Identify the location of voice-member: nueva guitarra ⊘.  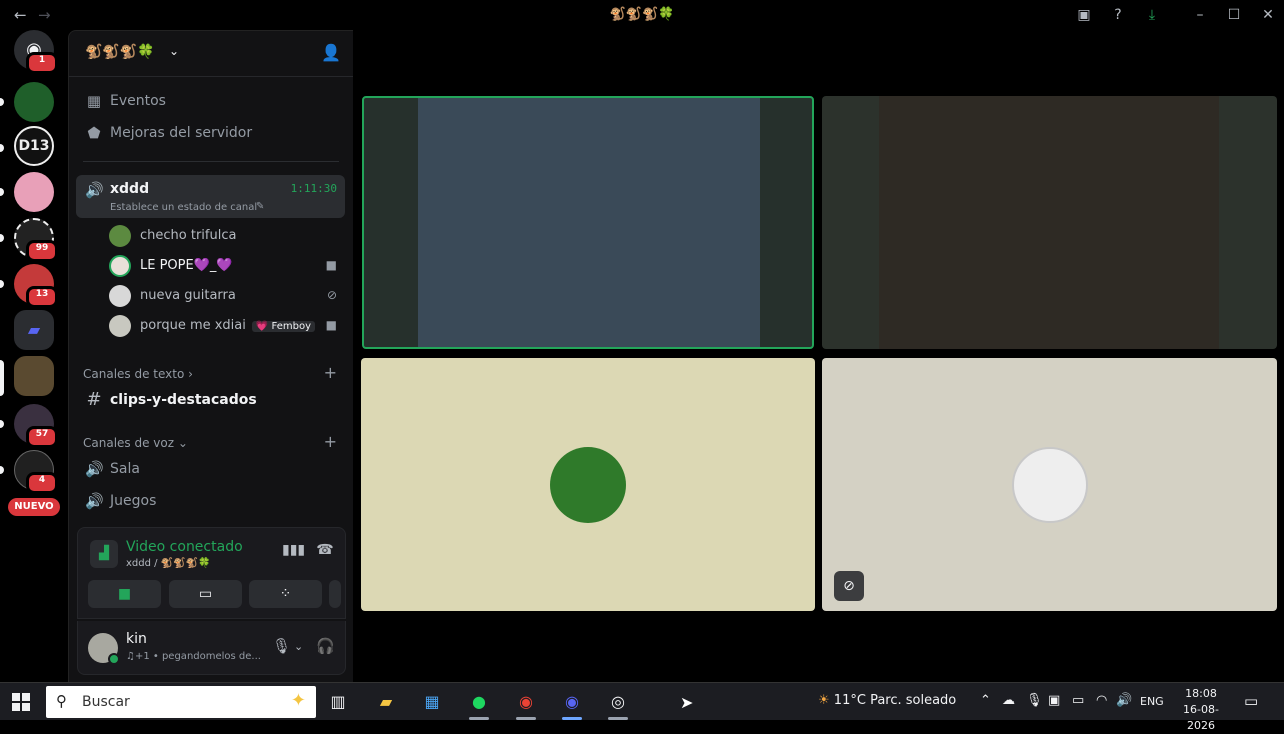
(227, 296).